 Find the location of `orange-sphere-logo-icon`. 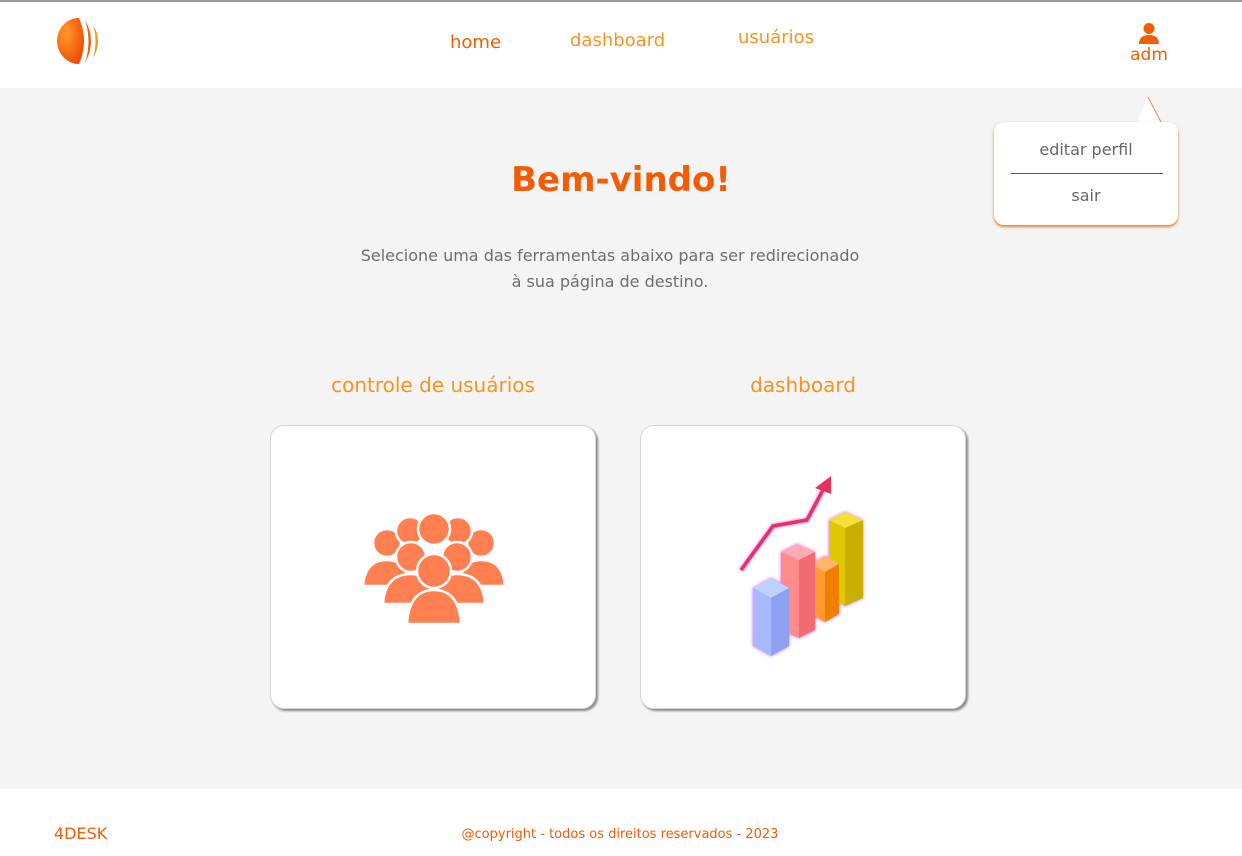

orange-sphere-logo-icon is located at coordinates (81, 41).